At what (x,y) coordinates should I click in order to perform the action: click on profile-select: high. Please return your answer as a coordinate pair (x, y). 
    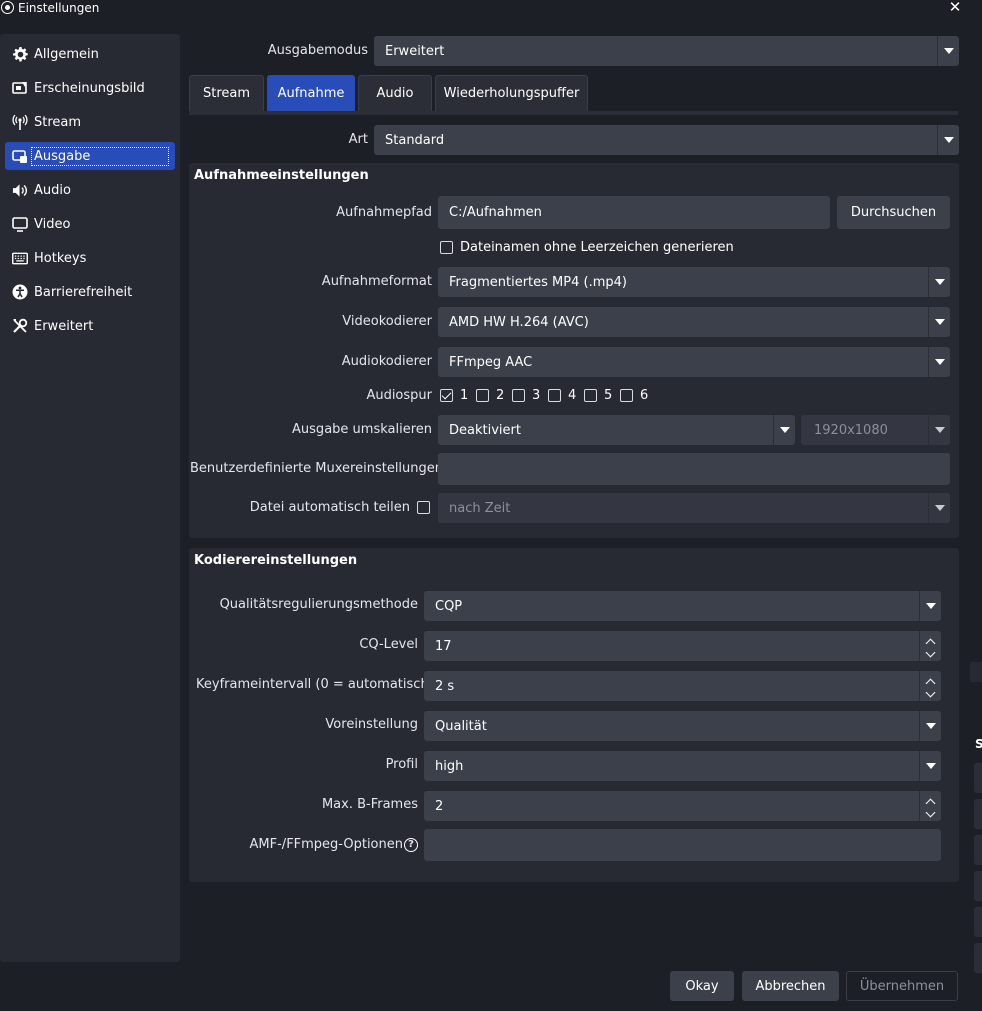
    Looking at the image, I should click on (682, 766).